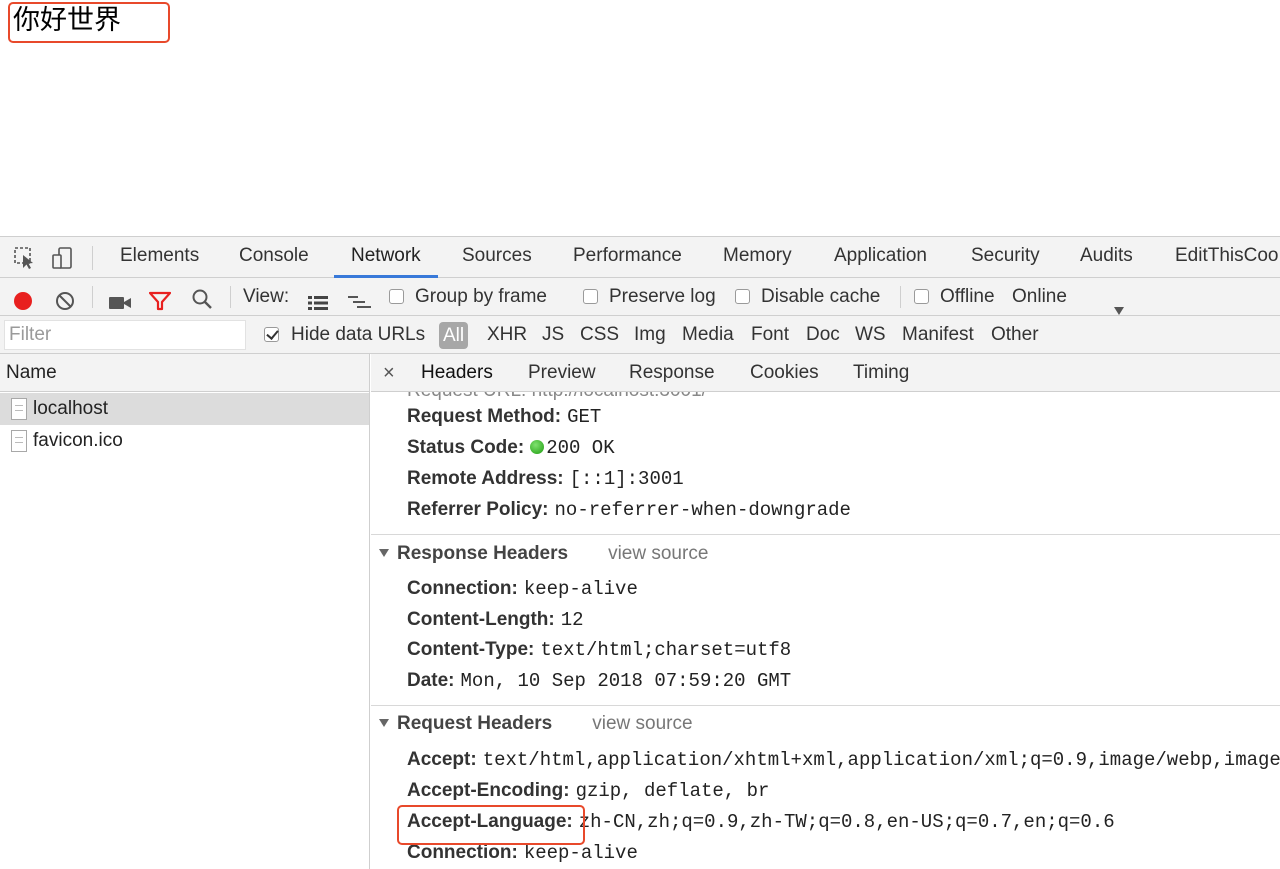  I want to click on filter-type-doc: Doc, so click(823, 335).